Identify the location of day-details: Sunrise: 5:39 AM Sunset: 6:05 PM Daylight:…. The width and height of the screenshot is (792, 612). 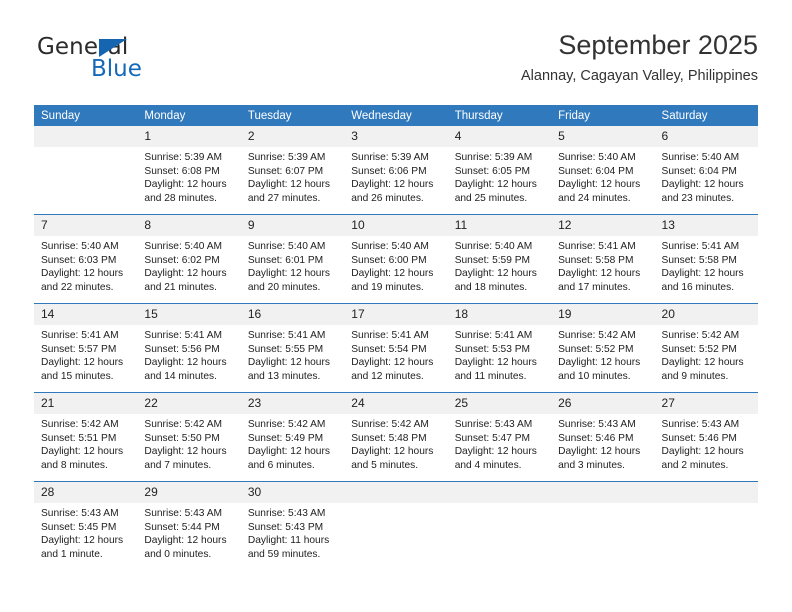
(499, 176).